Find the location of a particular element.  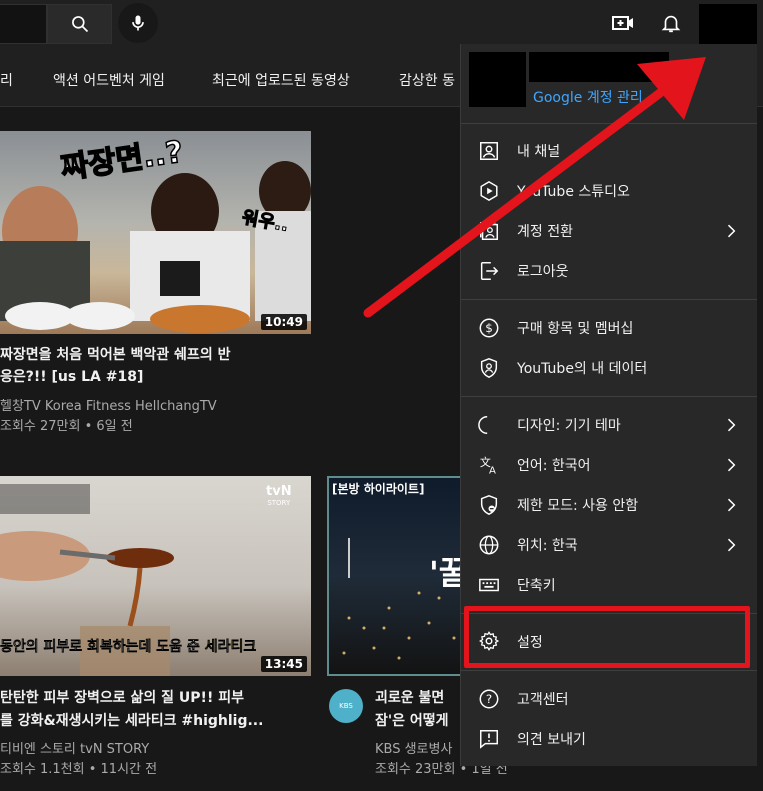

menu-item-label: 의견 보내기 is located at coordinates (551, 740).